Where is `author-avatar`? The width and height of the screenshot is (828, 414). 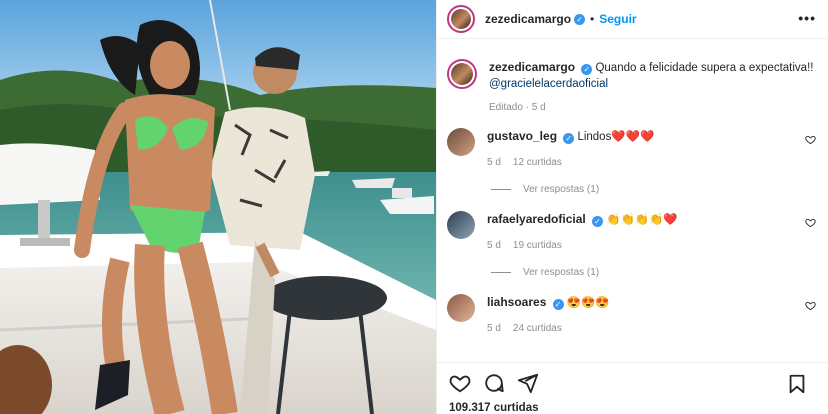
author-avatar is located at coordinates (461, 19).